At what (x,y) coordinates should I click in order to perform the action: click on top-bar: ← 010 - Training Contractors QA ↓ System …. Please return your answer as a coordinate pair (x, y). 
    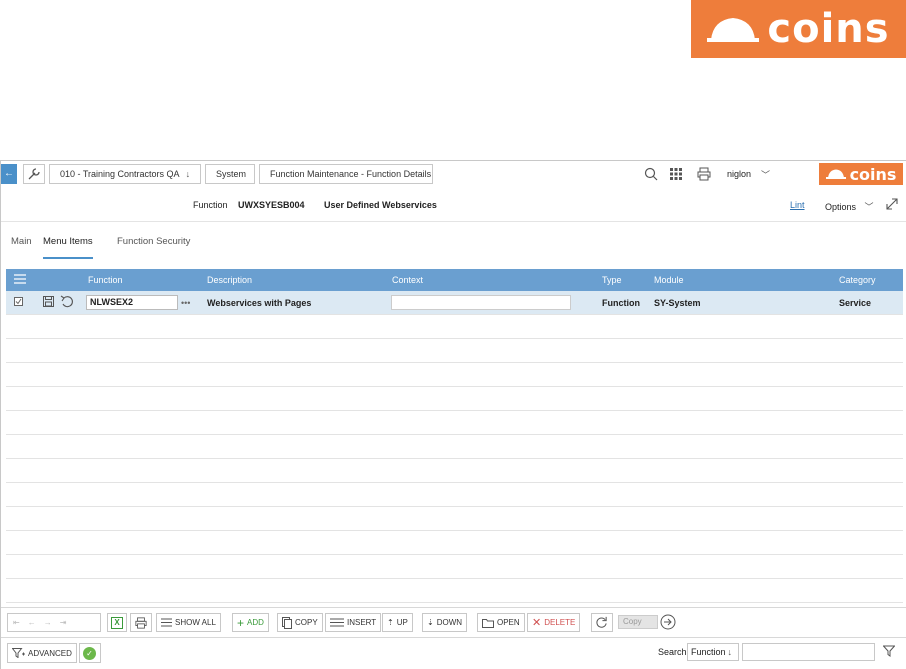
    Looking at the image, I should click on (453, 173).